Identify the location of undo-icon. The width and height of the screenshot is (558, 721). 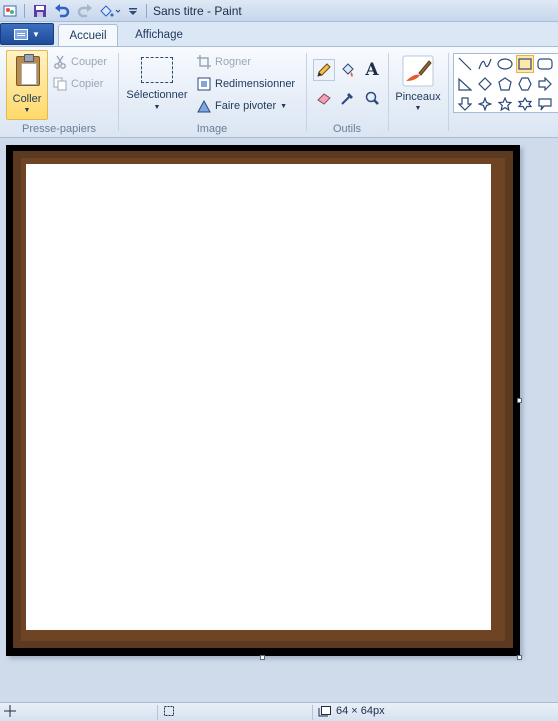
(62, 11).